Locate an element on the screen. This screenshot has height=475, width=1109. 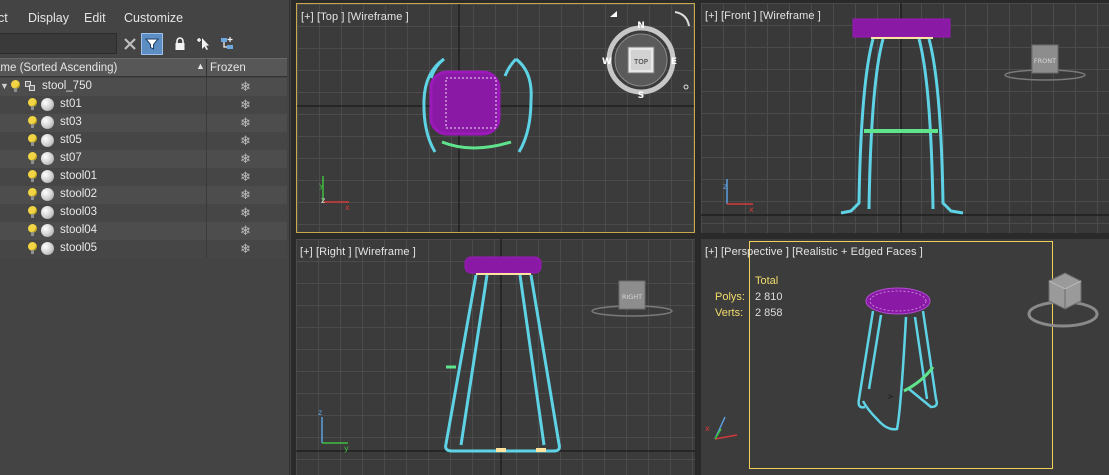
explorer-toolbar is located at coordinates (144, 44).